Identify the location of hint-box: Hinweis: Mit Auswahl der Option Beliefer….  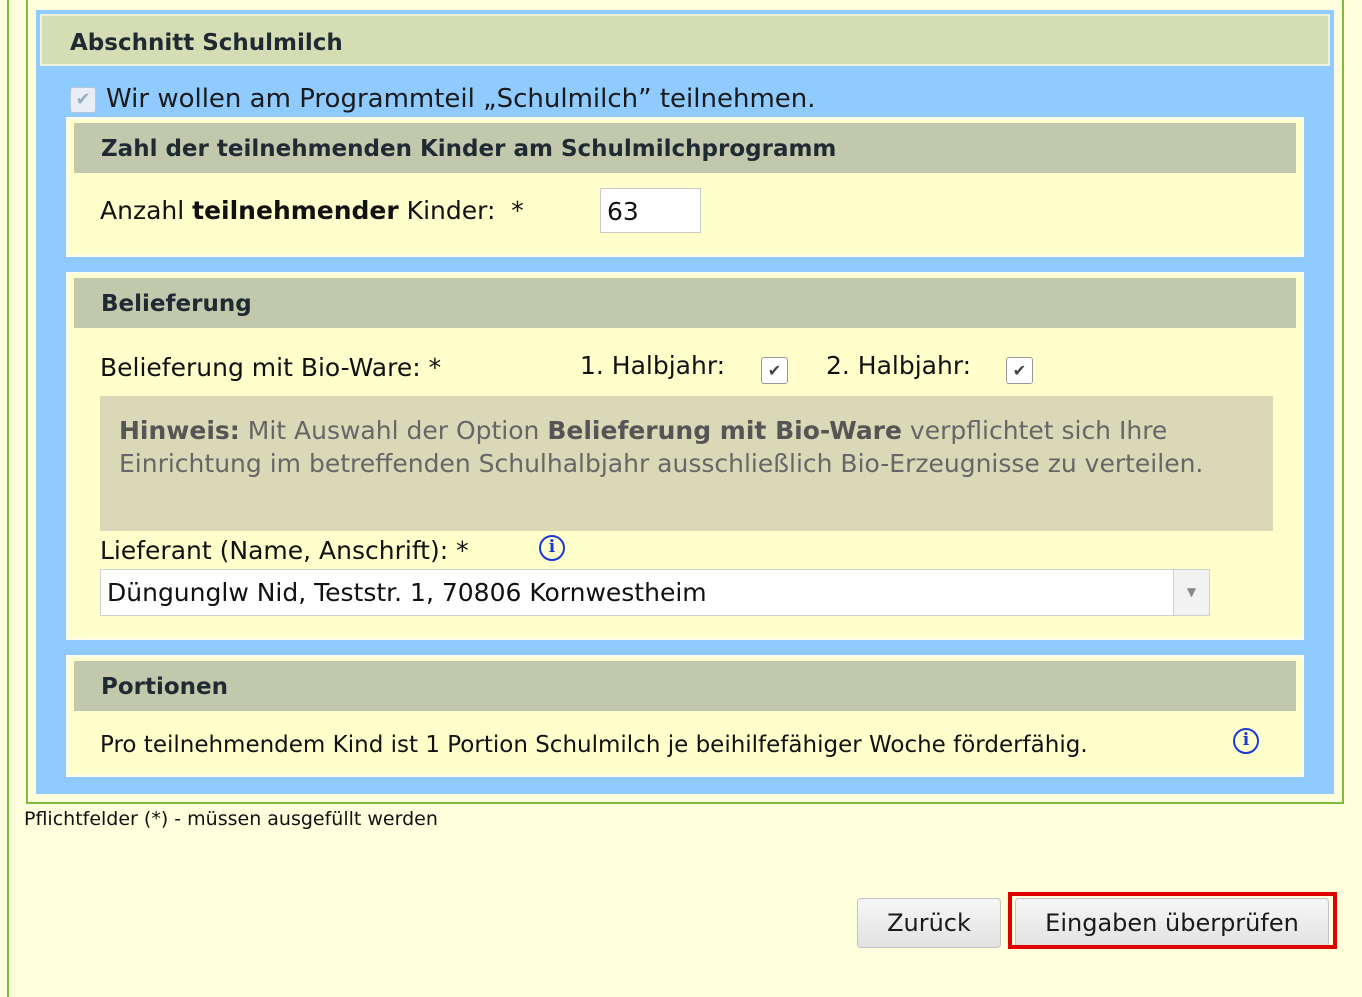
(686, 463).